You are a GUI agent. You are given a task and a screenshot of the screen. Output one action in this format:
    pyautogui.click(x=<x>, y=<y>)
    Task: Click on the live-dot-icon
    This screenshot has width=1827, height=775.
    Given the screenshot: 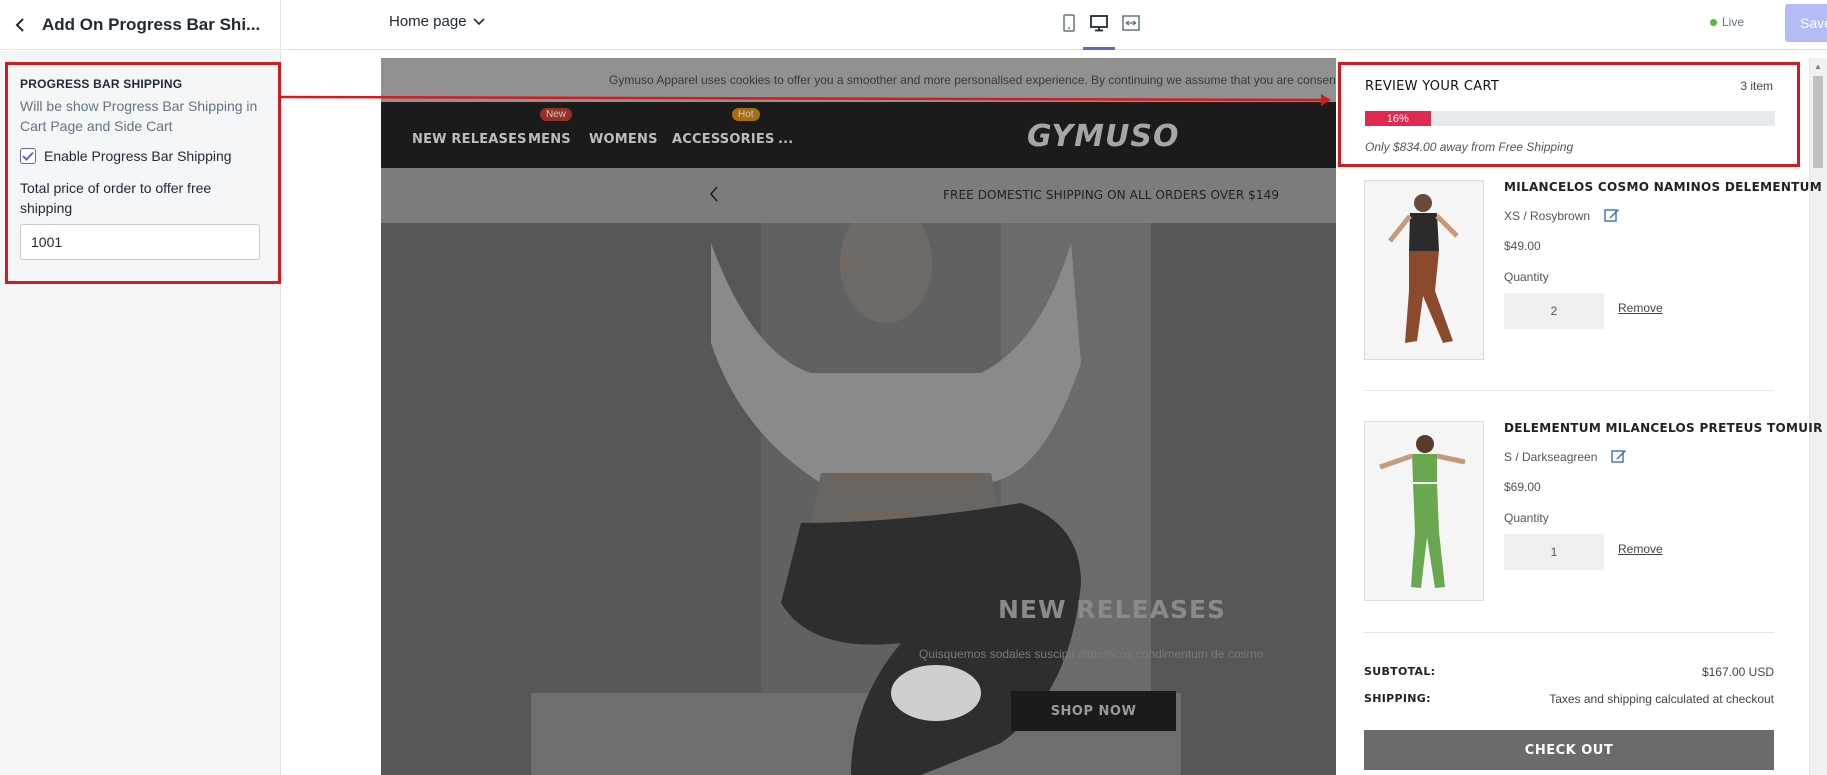 What is the action you would take?
    pyautogui.click(x=1713, y=22)
    